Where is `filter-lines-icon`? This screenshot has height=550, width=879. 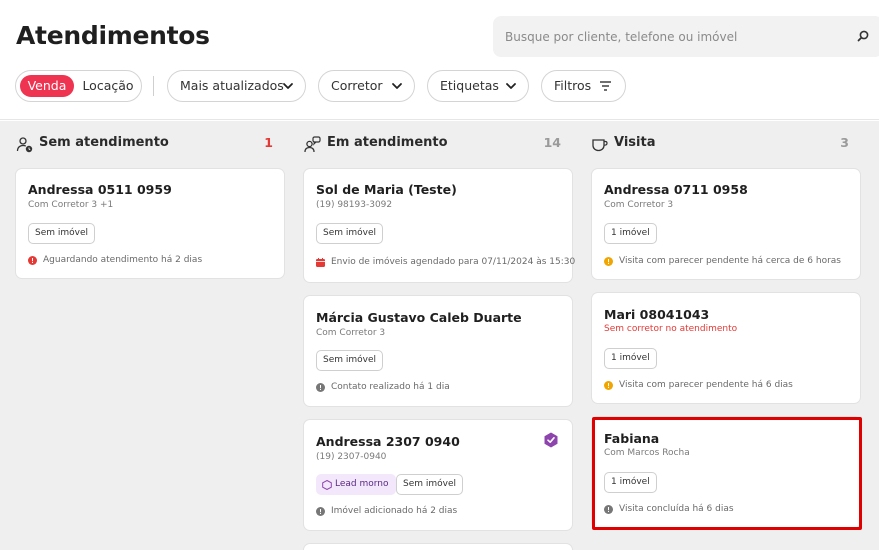
filter-lines-icon is located at coordinates (605, 86).